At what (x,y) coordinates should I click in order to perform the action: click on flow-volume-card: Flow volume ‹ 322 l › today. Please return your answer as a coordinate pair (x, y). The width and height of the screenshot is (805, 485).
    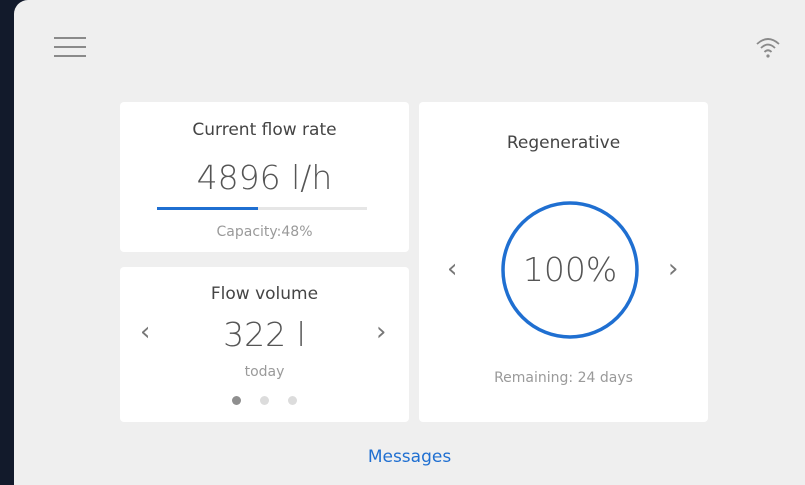
    Looking at the image, I should click on (264, 344).